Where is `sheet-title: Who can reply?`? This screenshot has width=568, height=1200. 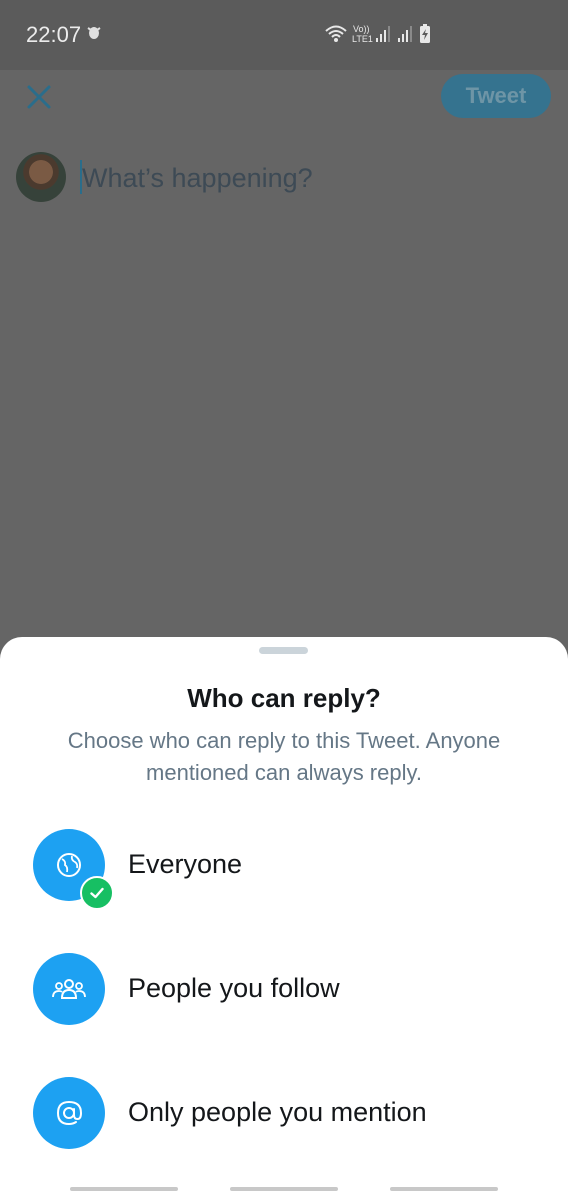
sheet-title: Who can reply? is located at coordinates (284, 698).